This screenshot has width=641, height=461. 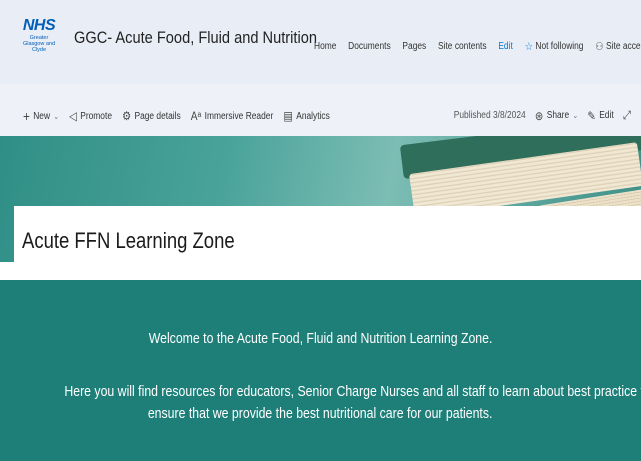 What do you see at coordinates (288, 116) in the screenshot?
I see `chart-icon: ▤` at bounding box center [288, 116].